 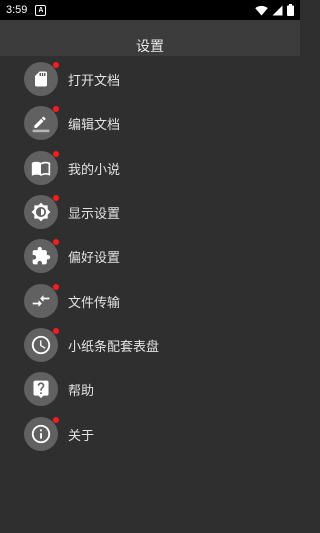 What do you see at coordinates (41, 212) in the screenshot?
I see `brightness-icon` at bounding box center [41, 212].